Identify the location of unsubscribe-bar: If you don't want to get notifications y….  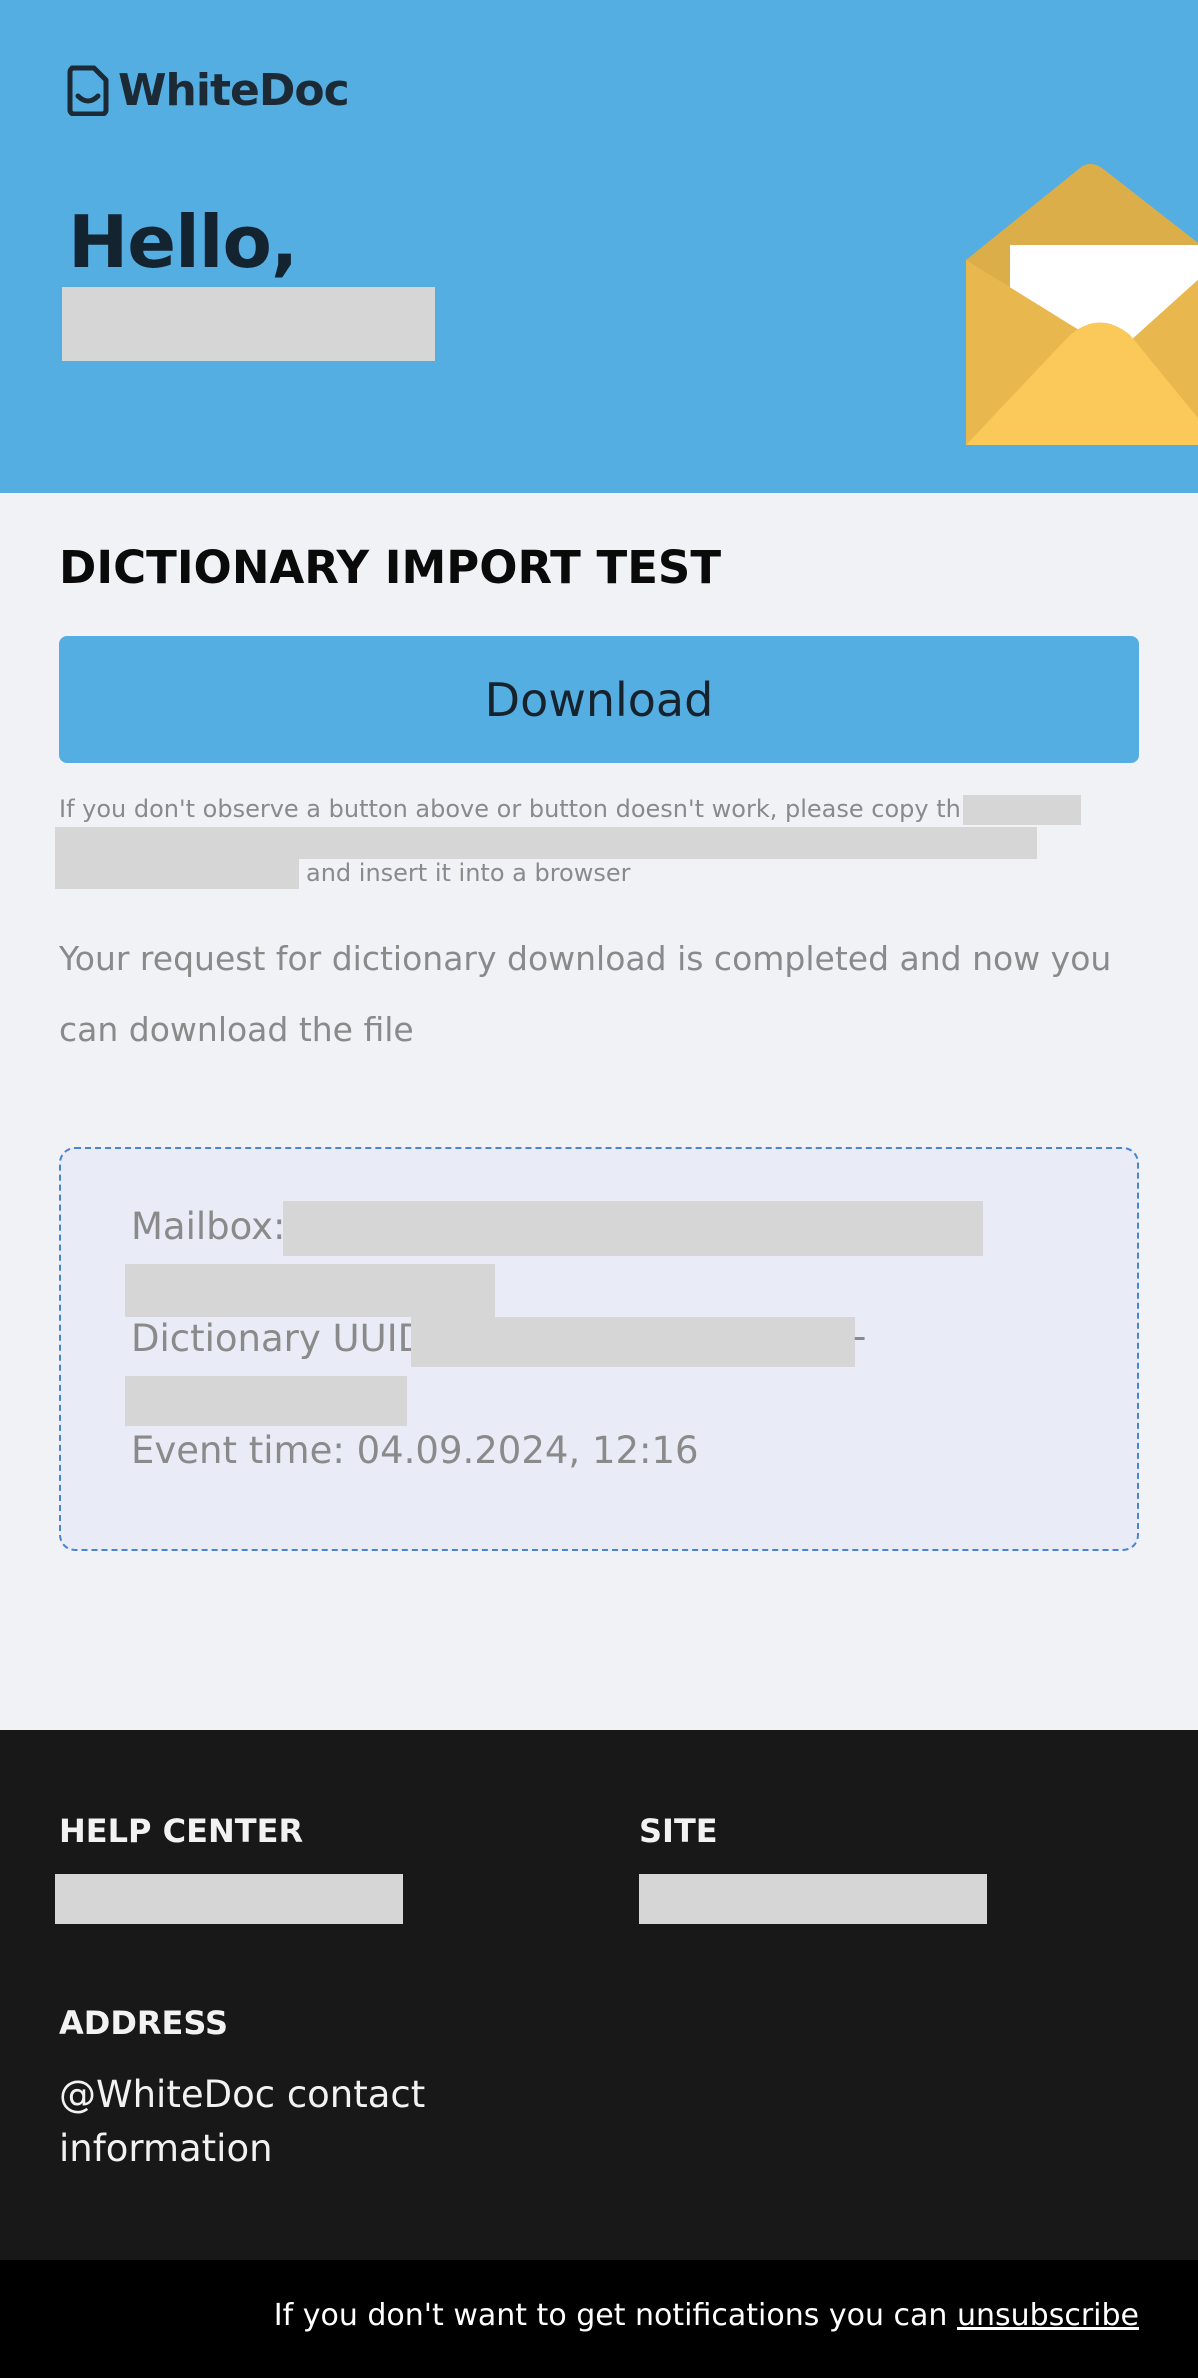
(599, 2319).